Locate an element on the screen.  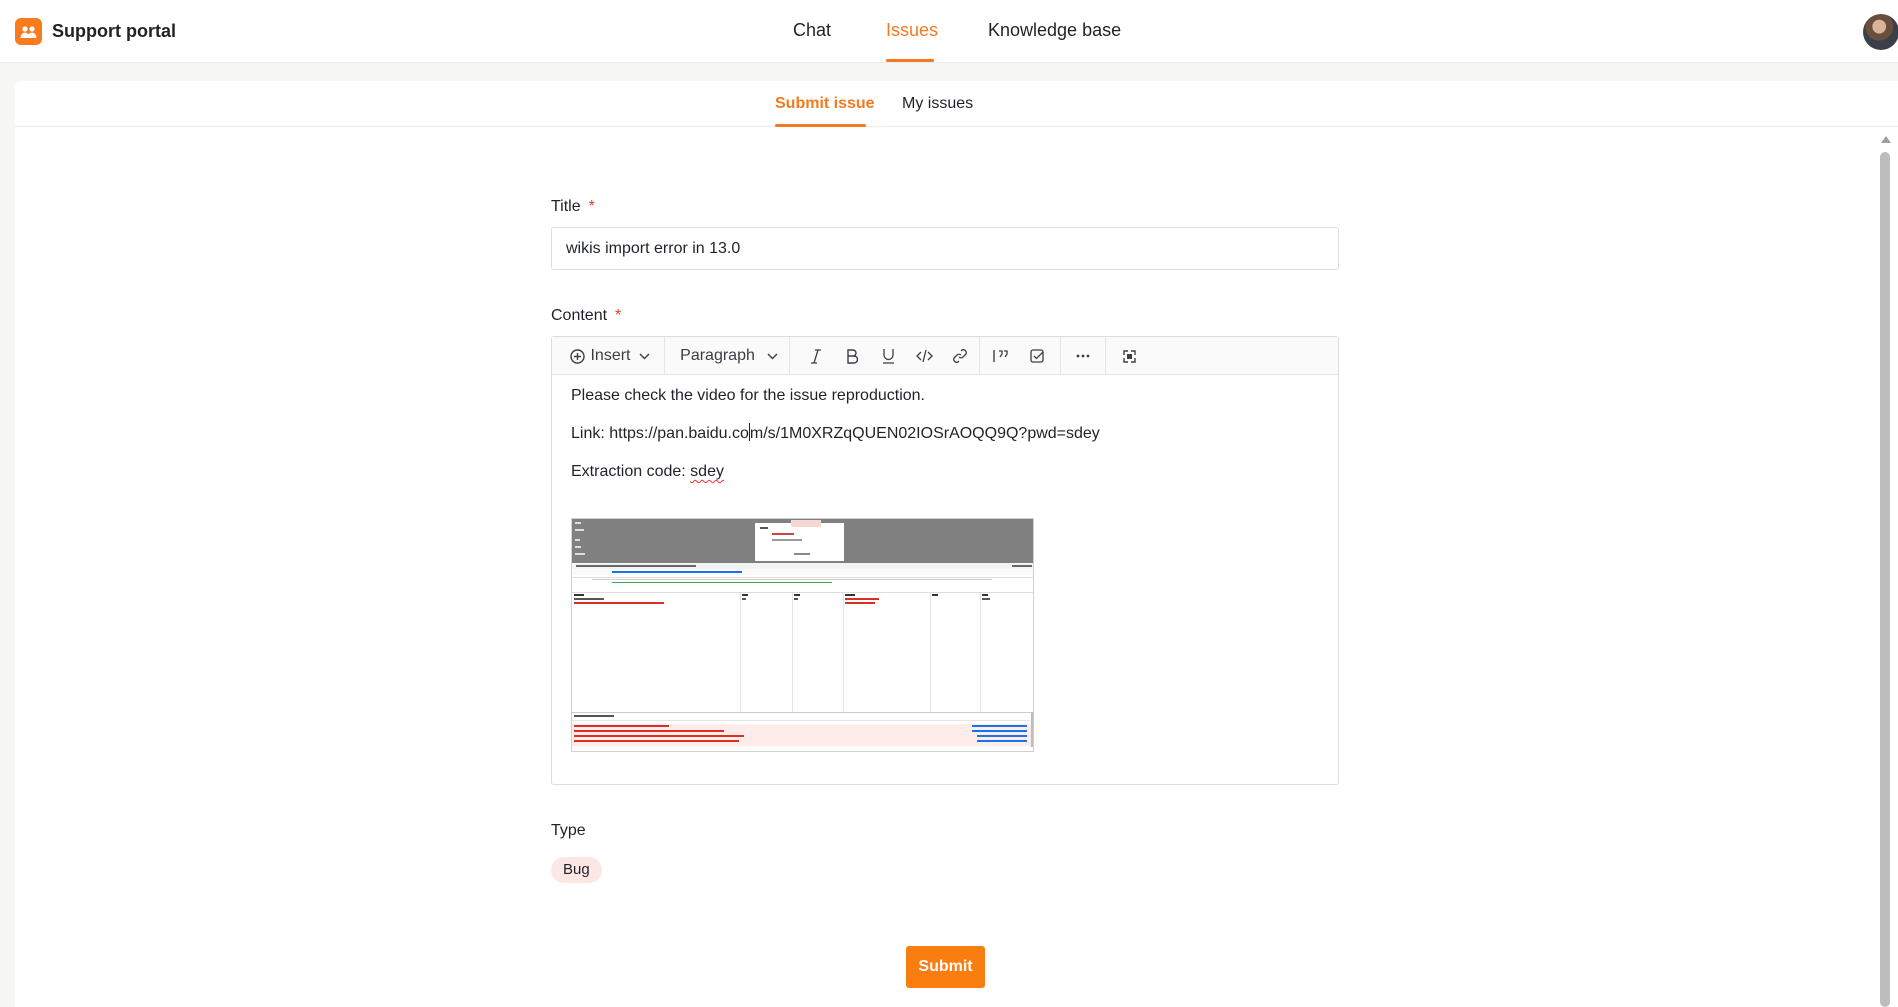
sub-tabs: Submit issue My issues is located at coordinates (956, 104).